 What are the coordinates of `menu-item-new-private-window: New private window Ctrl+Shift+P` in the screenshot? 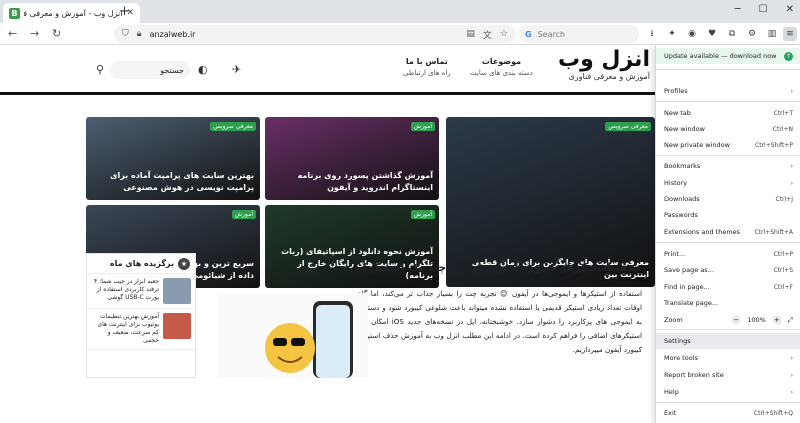 It's located at (728, 145).